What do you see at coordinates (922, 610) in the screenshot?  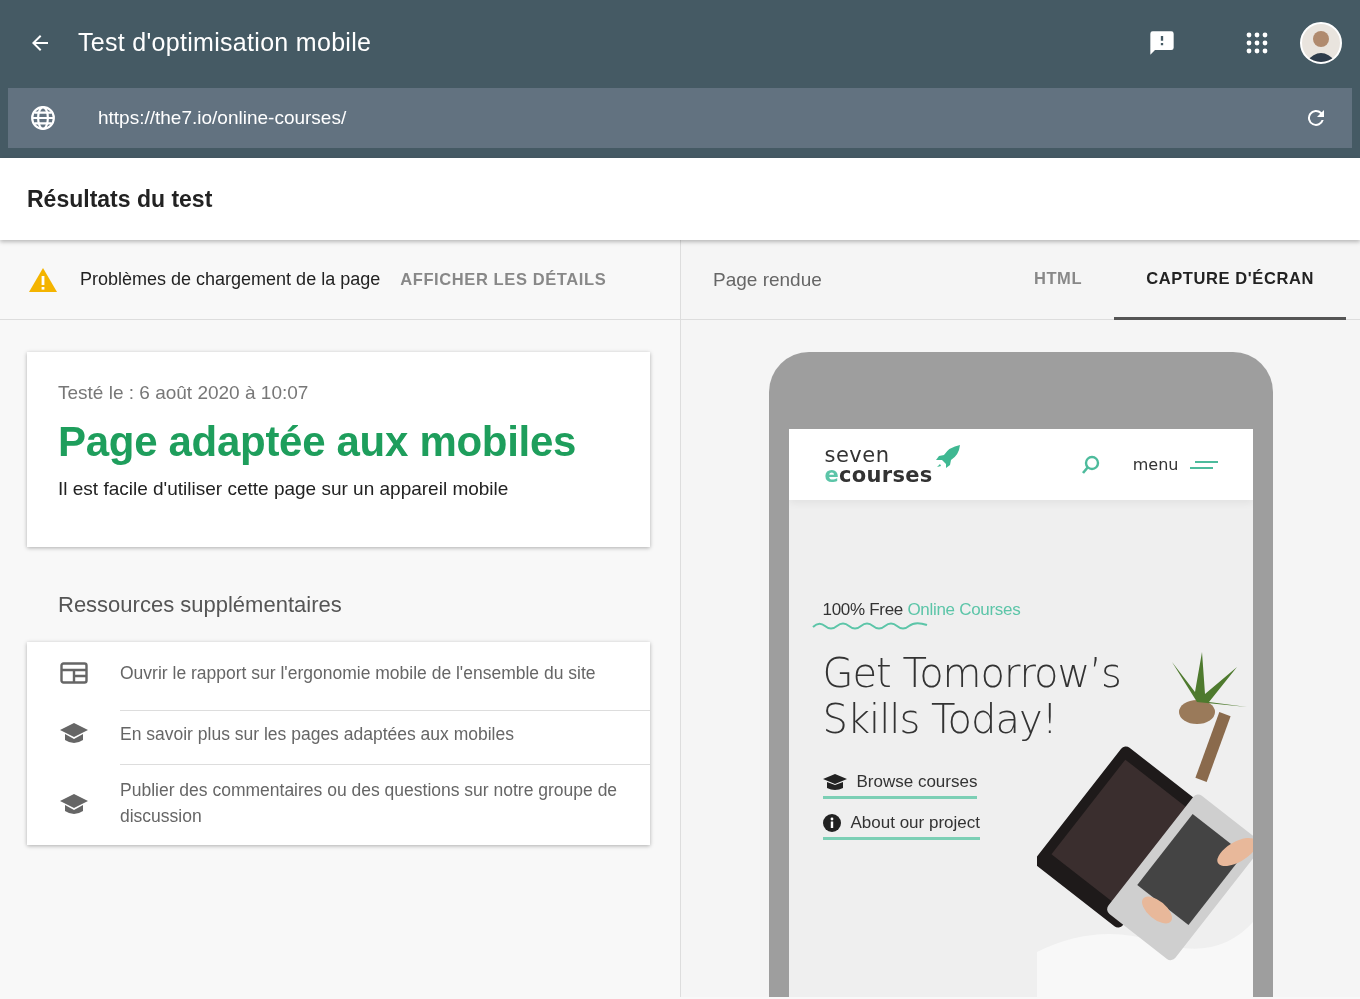 I see `tagline: 100% Free Online Courses` at bounding box center [922, 610].